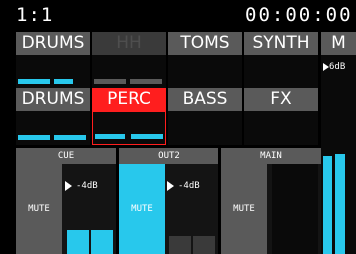 The image size is (356, 254). I want to click on track-name: FX, so click(281, 99).